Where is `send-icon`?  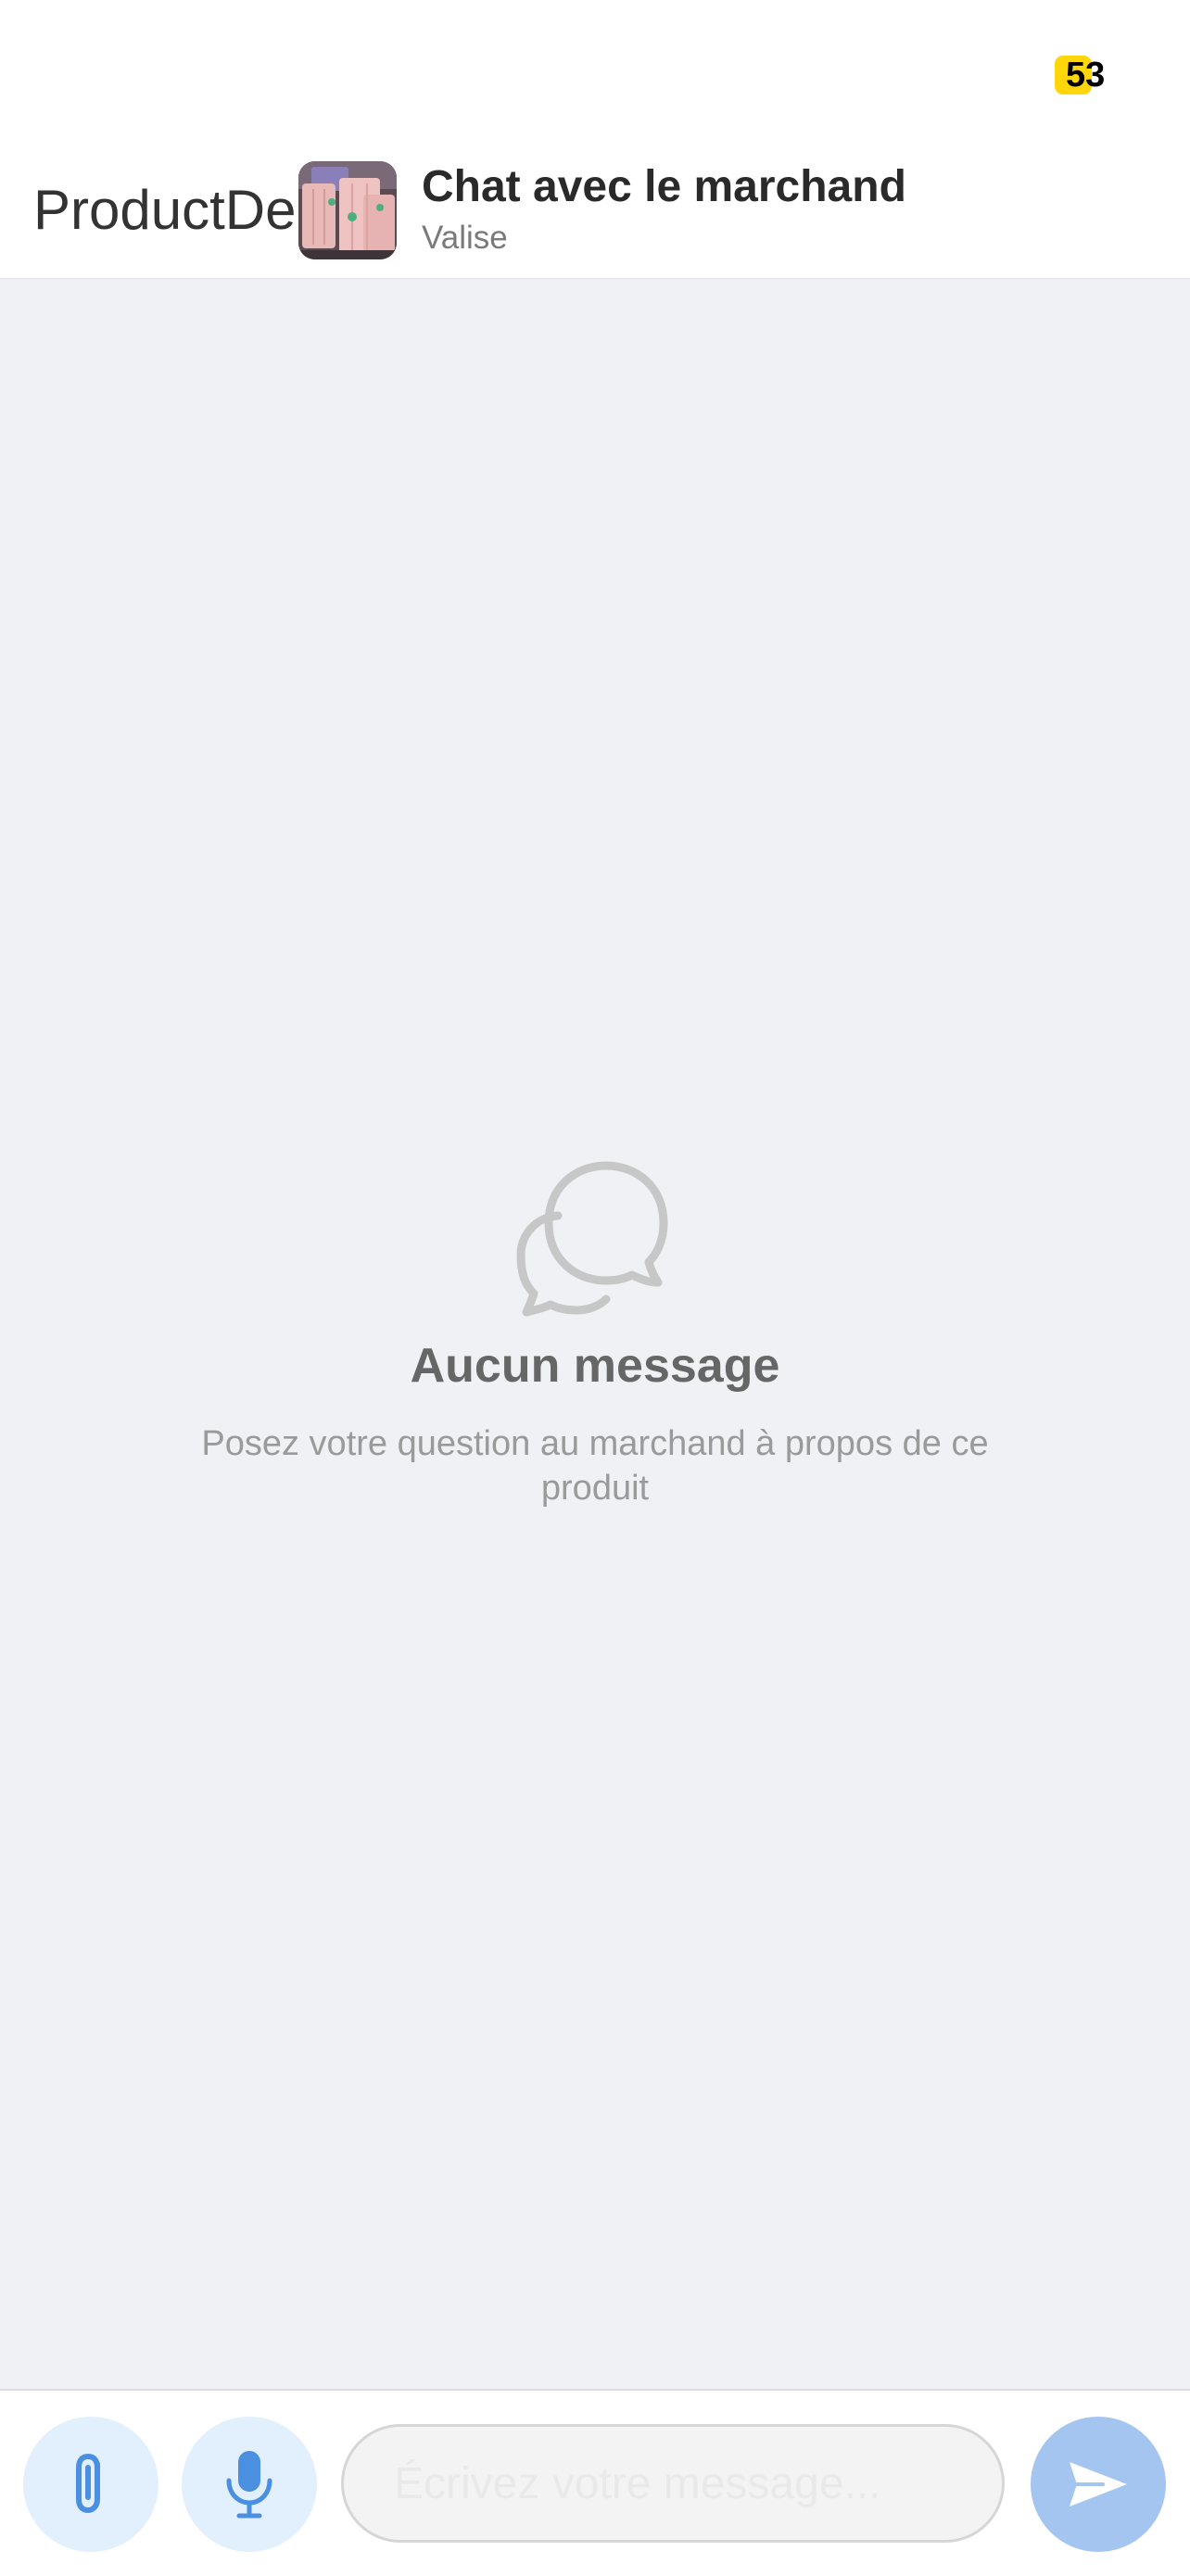
send-icon is located at coordinates (1098, 2484).